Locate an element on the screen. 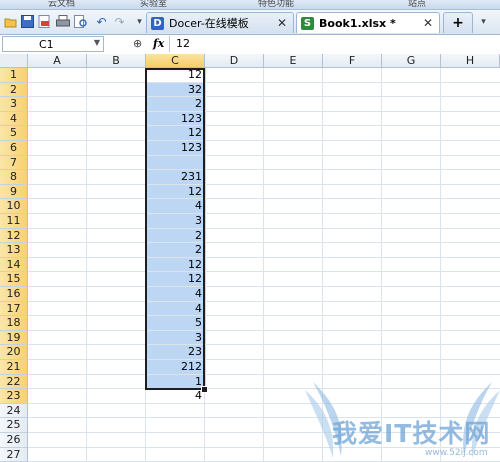  row-header: 18 is located at coordinates (14, 323).